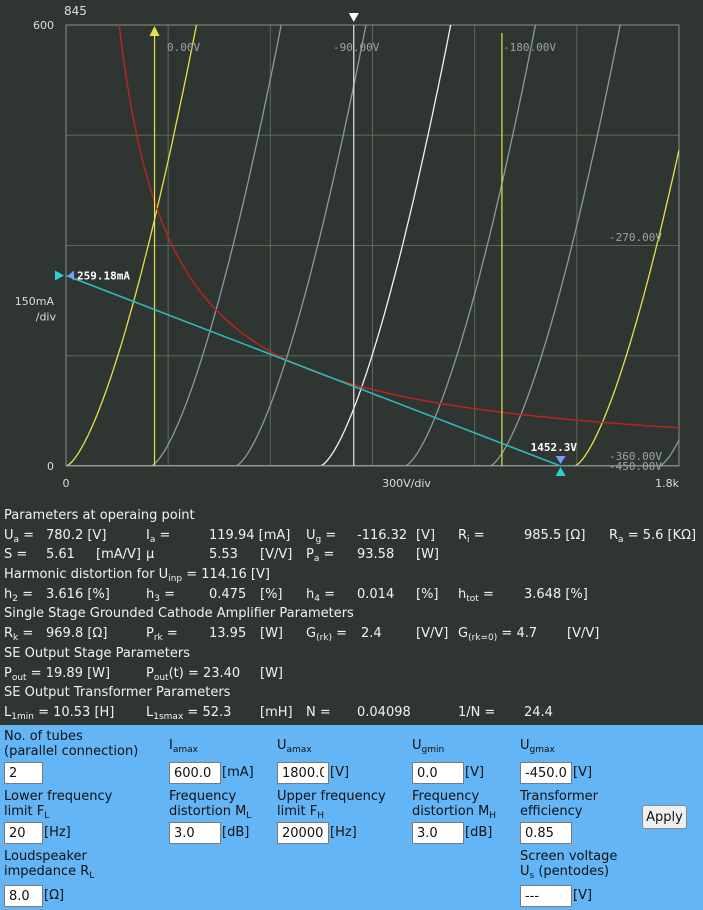 The height and width of the screenshot is (910, 703). What do you see at coordinates (583, 772) in the screenshot?
I see `ugmax-unit: [V]` at bounding box center [583, 772].